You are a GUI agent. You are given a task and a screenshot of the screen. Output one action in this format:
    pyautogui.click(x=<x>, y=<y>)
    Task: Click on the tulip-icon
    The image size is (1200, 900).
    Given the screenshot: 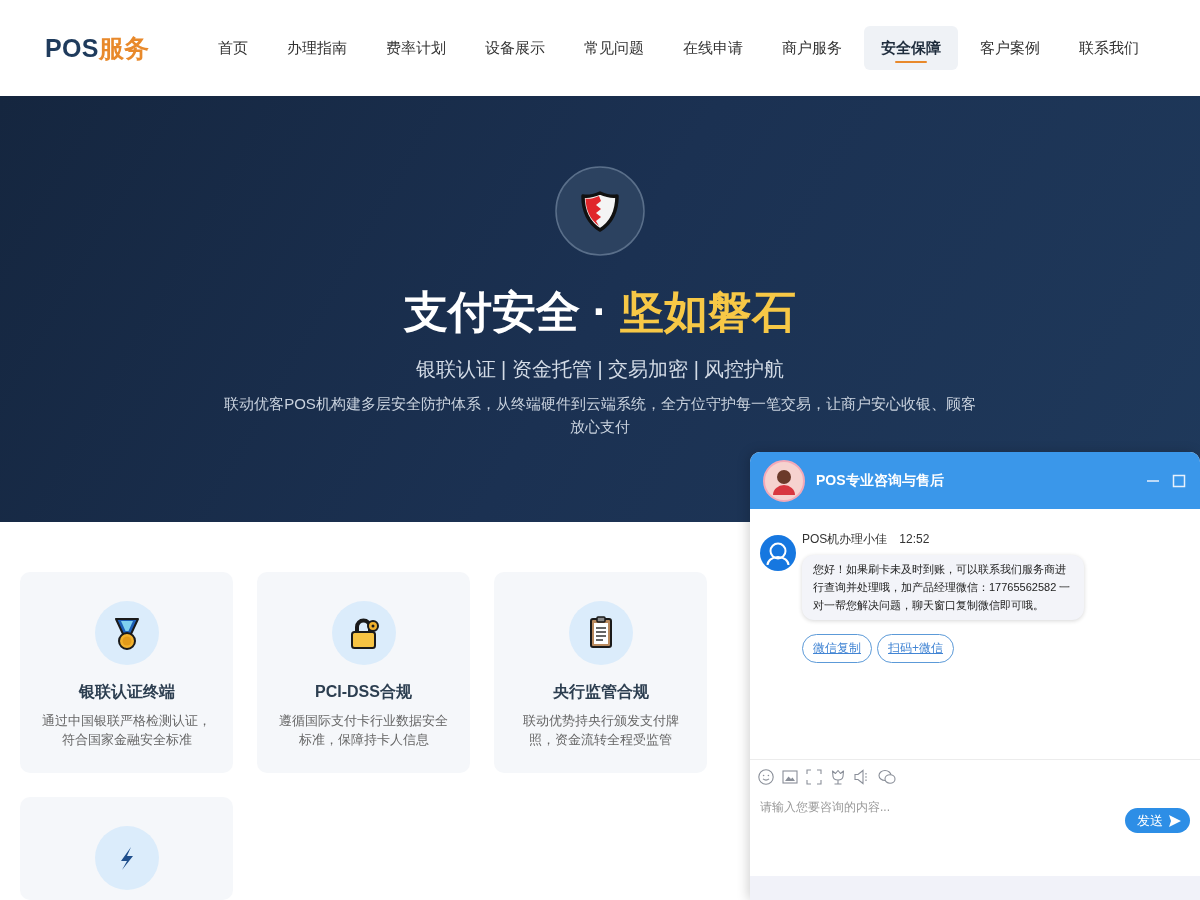 What is the action you would take?
    pyautogui.click(x=838, y=777)
    